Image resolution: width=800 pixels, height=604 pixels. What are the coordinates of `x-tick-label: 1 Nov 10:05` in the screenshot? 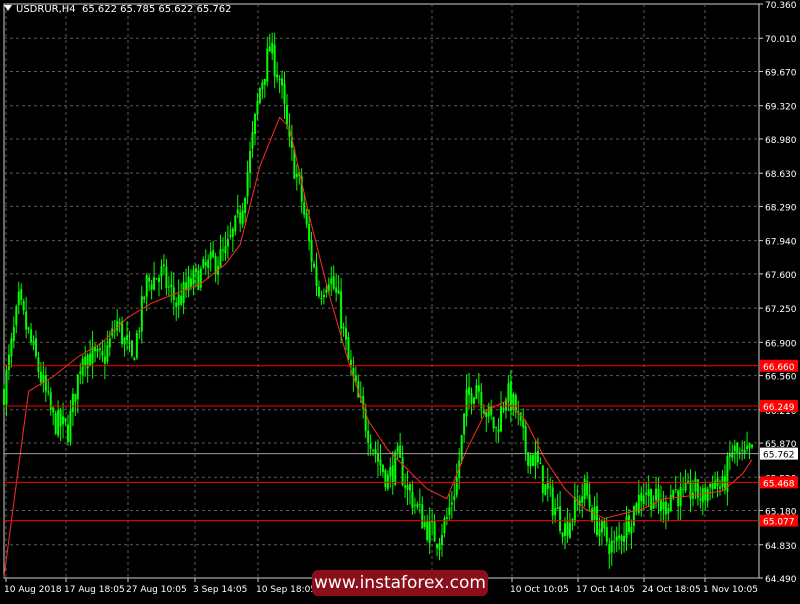 It's located at (730, 590).